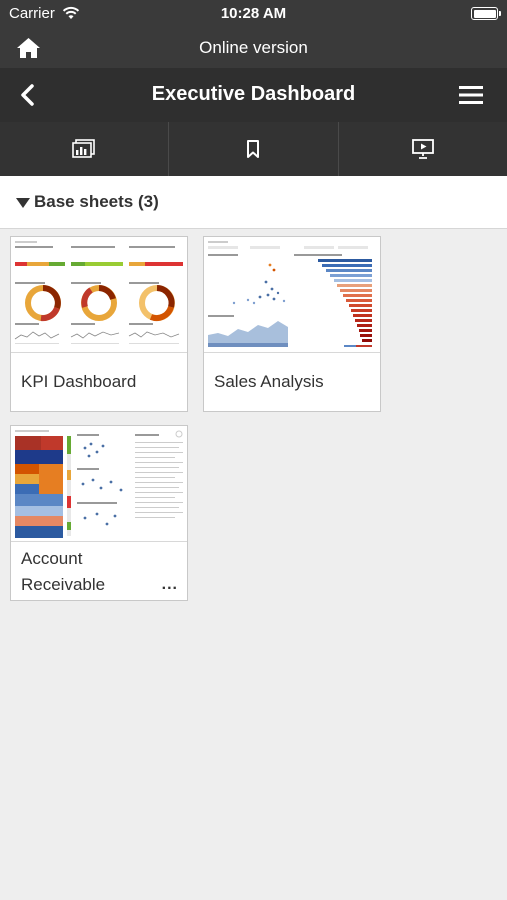 Image resolution: width=507 pixels, height=900 pixels. I want to click on page-title: Executive Dashboard, so click(253, 94).